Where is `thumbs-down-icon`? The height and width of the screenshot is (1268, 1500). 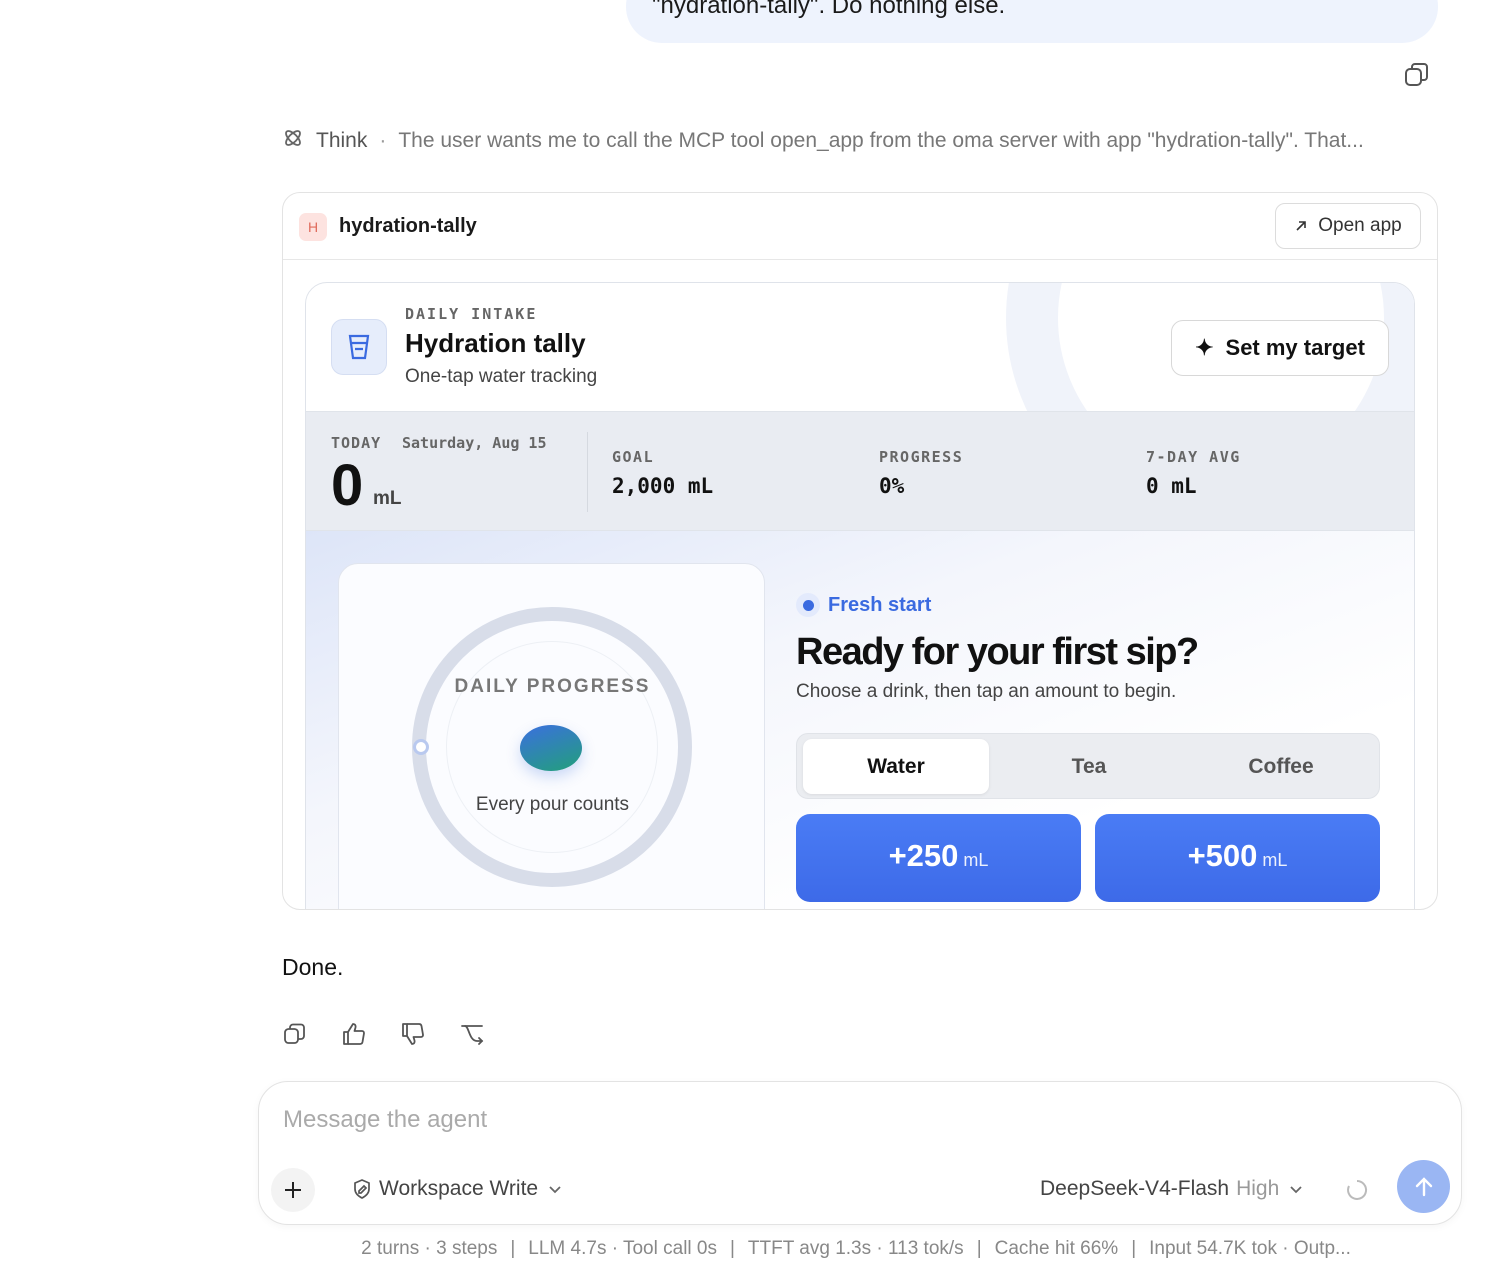
thumbs-down-icon is located at coordinates (413, 1034).